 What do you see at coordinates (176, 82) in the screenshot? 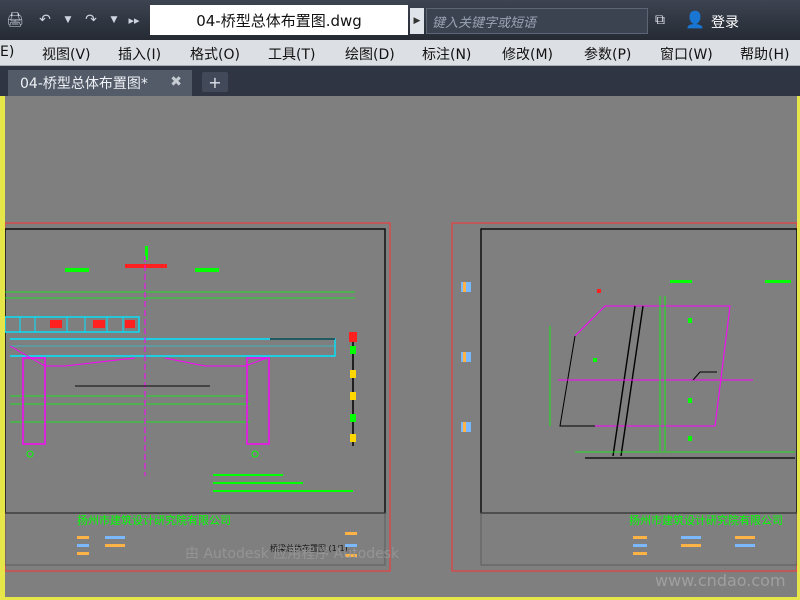
I see `close-icon: ✖` at bounding box center [176, 82].